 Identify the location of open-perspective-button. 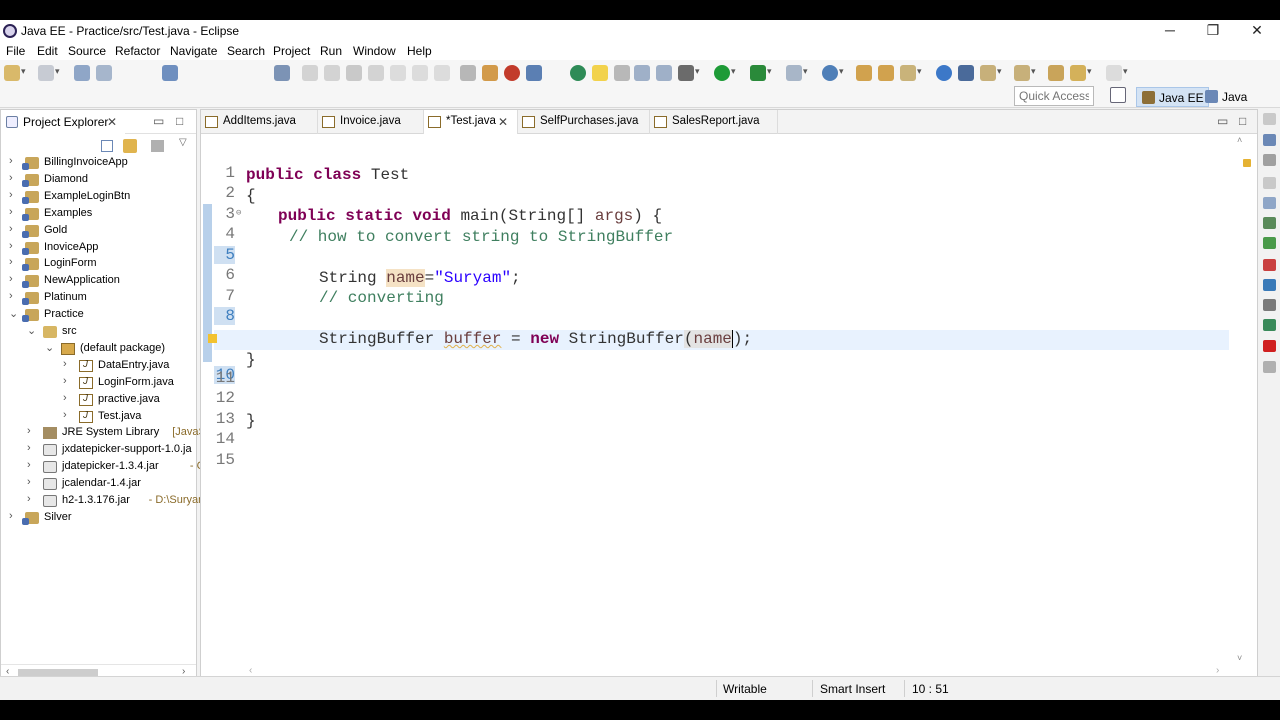
(1118, 95).